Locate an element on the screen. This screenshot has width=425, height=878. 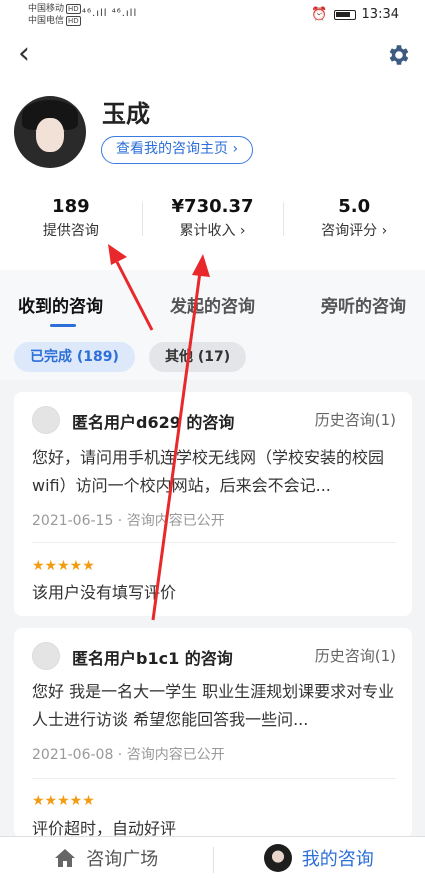
alarm-icon: ⏰ is located at coordinates (319, 14).